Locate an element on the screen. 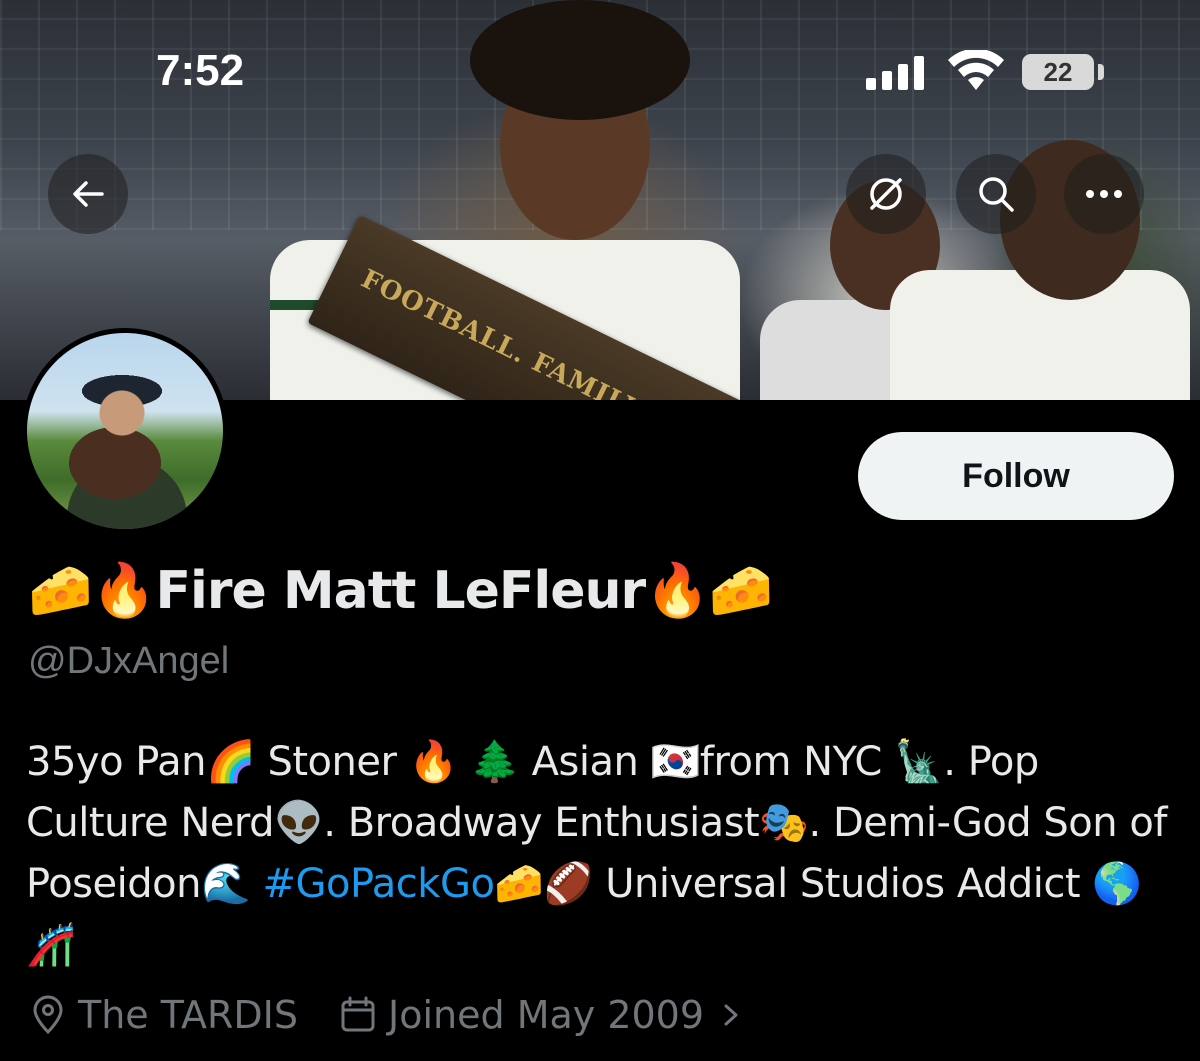 Image resolution: width=1200 pixels, height=1061 pixels. follow-button: Follow is located at coordinates (1016, 476).